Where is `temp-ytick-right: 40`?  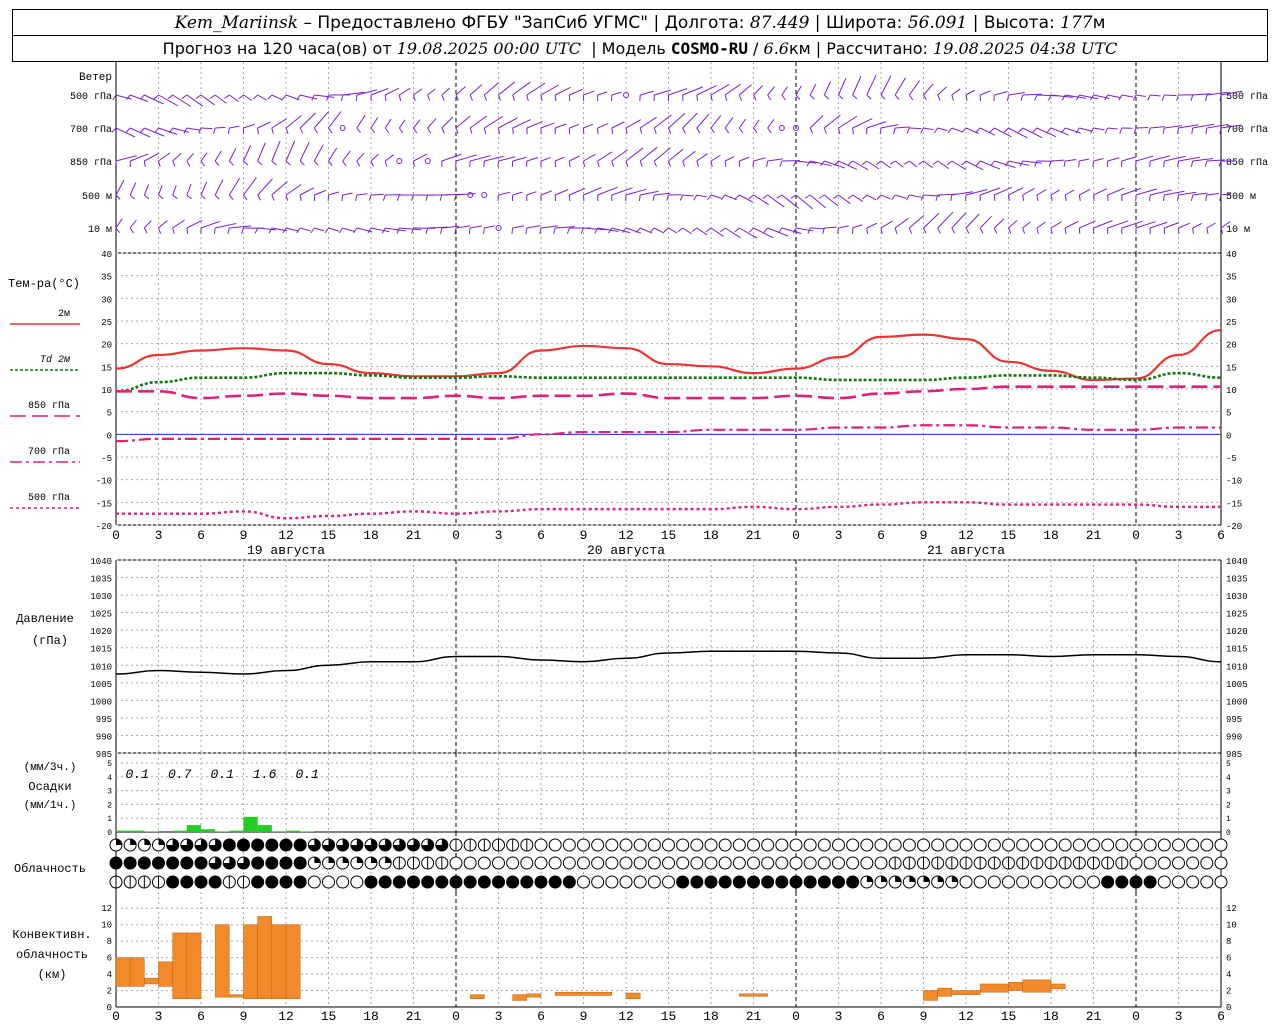 temp-ytick-right: 40 is located at coordinates (1231, 255).